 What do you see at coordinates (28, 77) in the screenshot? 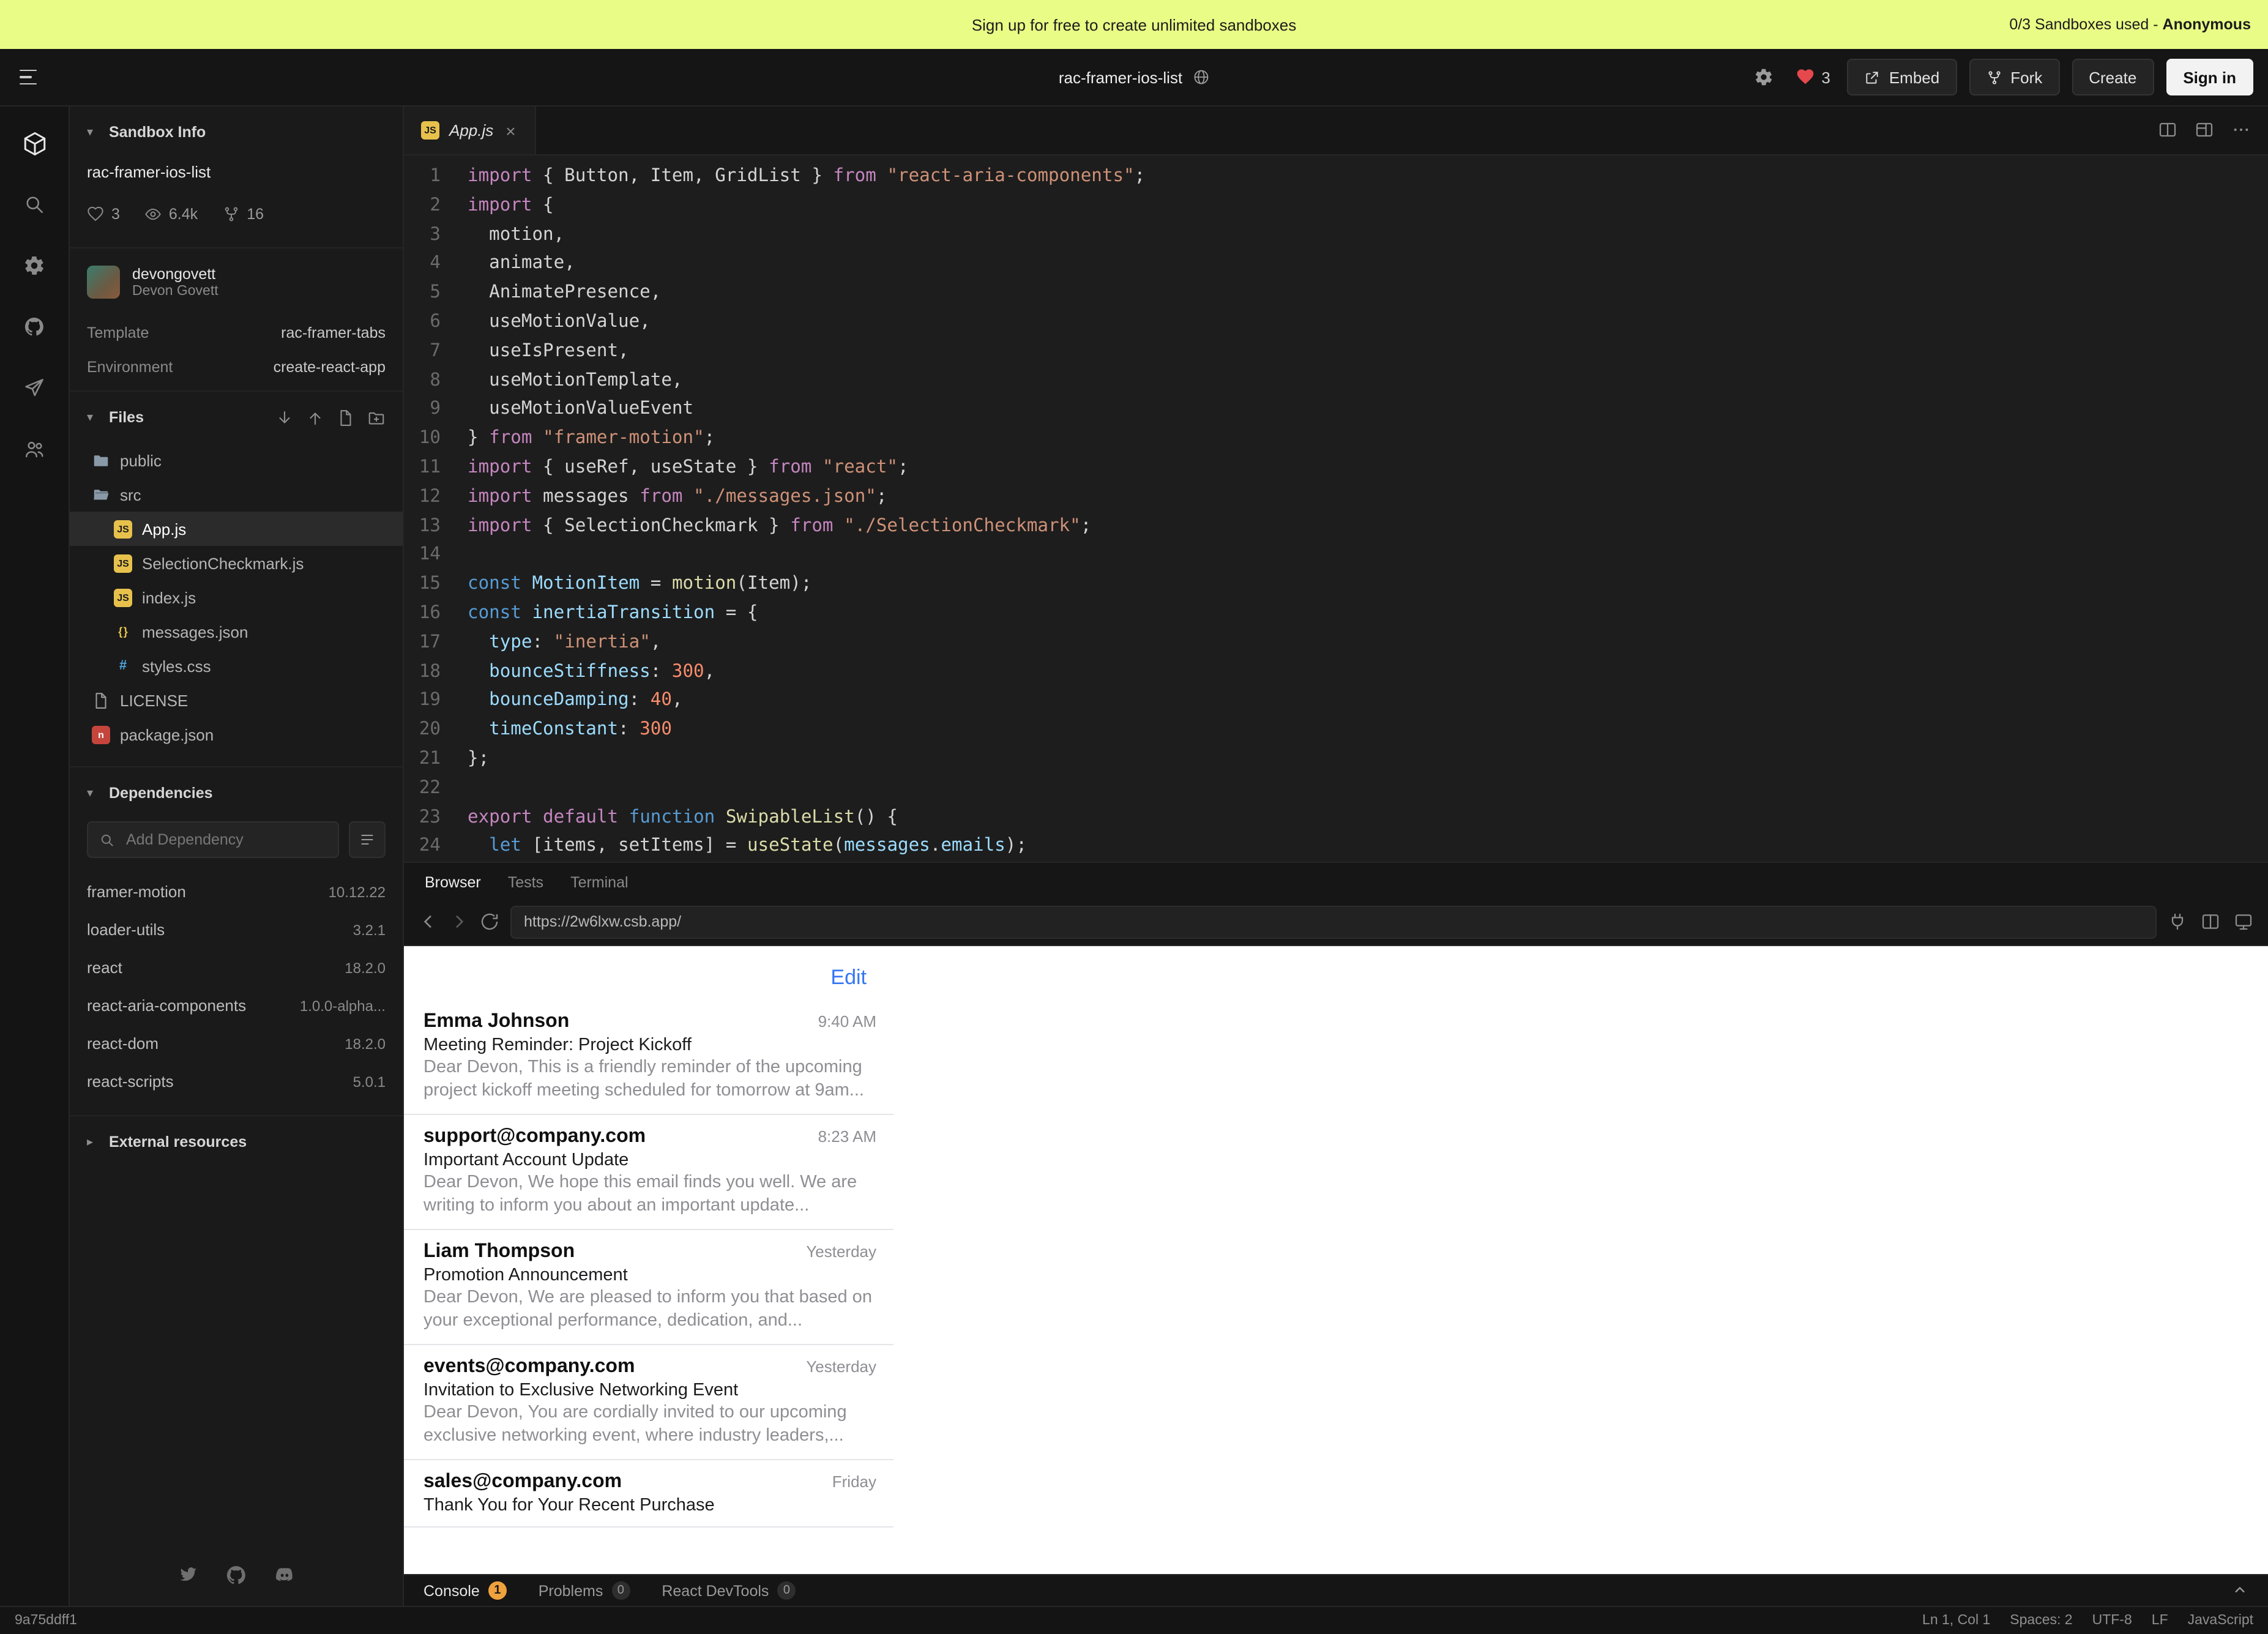
I see `menu-icon` at bounding box center [28, 77].